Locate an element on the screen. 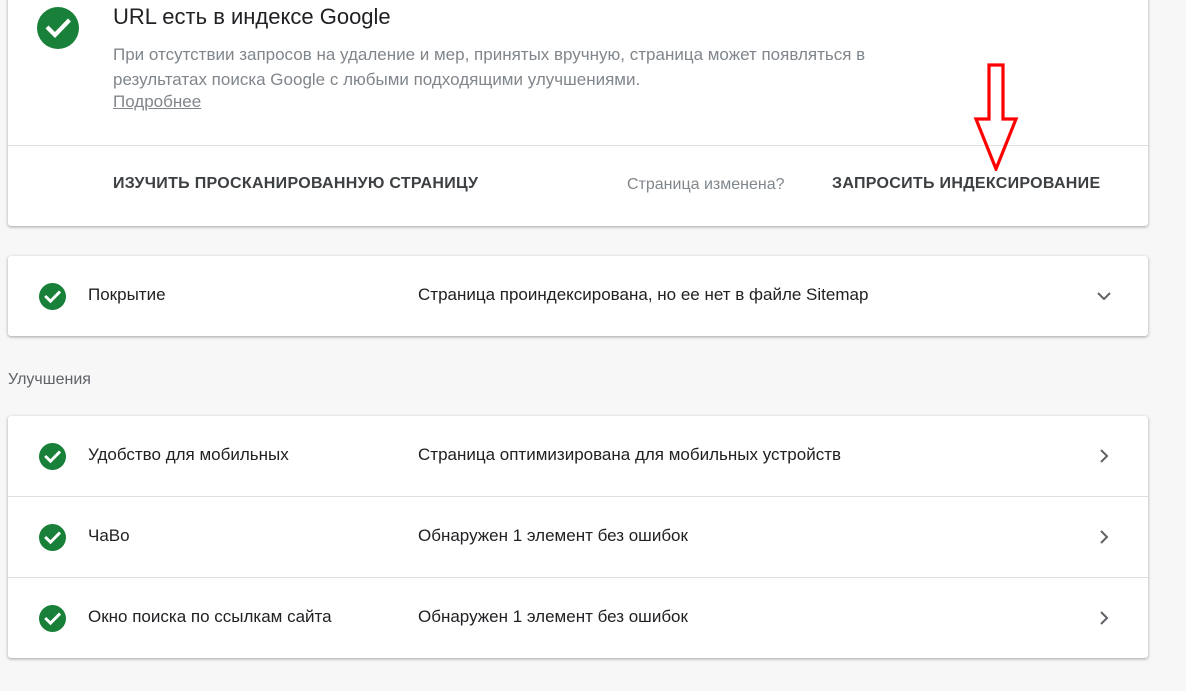  page-changed-label: Страница изменена? is located at coordinates (706, 184).